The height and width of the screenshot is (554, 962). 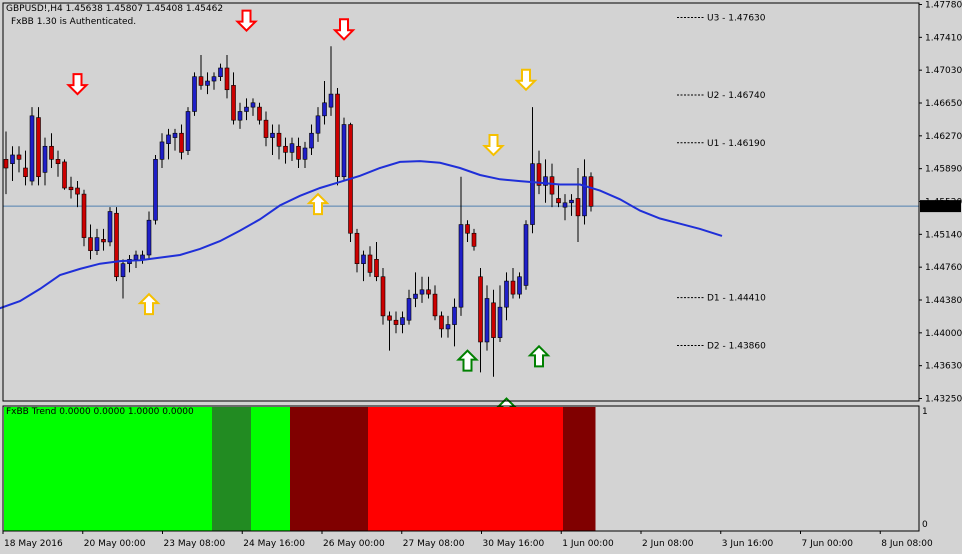 I want to click on time-tick-label: 8 Jun 08:00, so click(x=907, y=544).